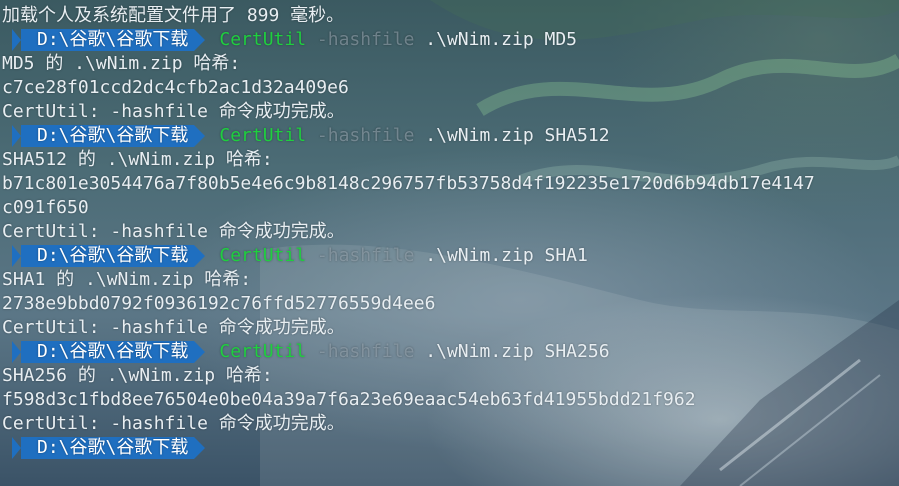 The height and width of the screenshot is (486, 899). Describe the element at coordinates (127, 279) in the screenshot. I see `hash-header: SHA1 的 .\wNim.zip 哈希:` at that location.